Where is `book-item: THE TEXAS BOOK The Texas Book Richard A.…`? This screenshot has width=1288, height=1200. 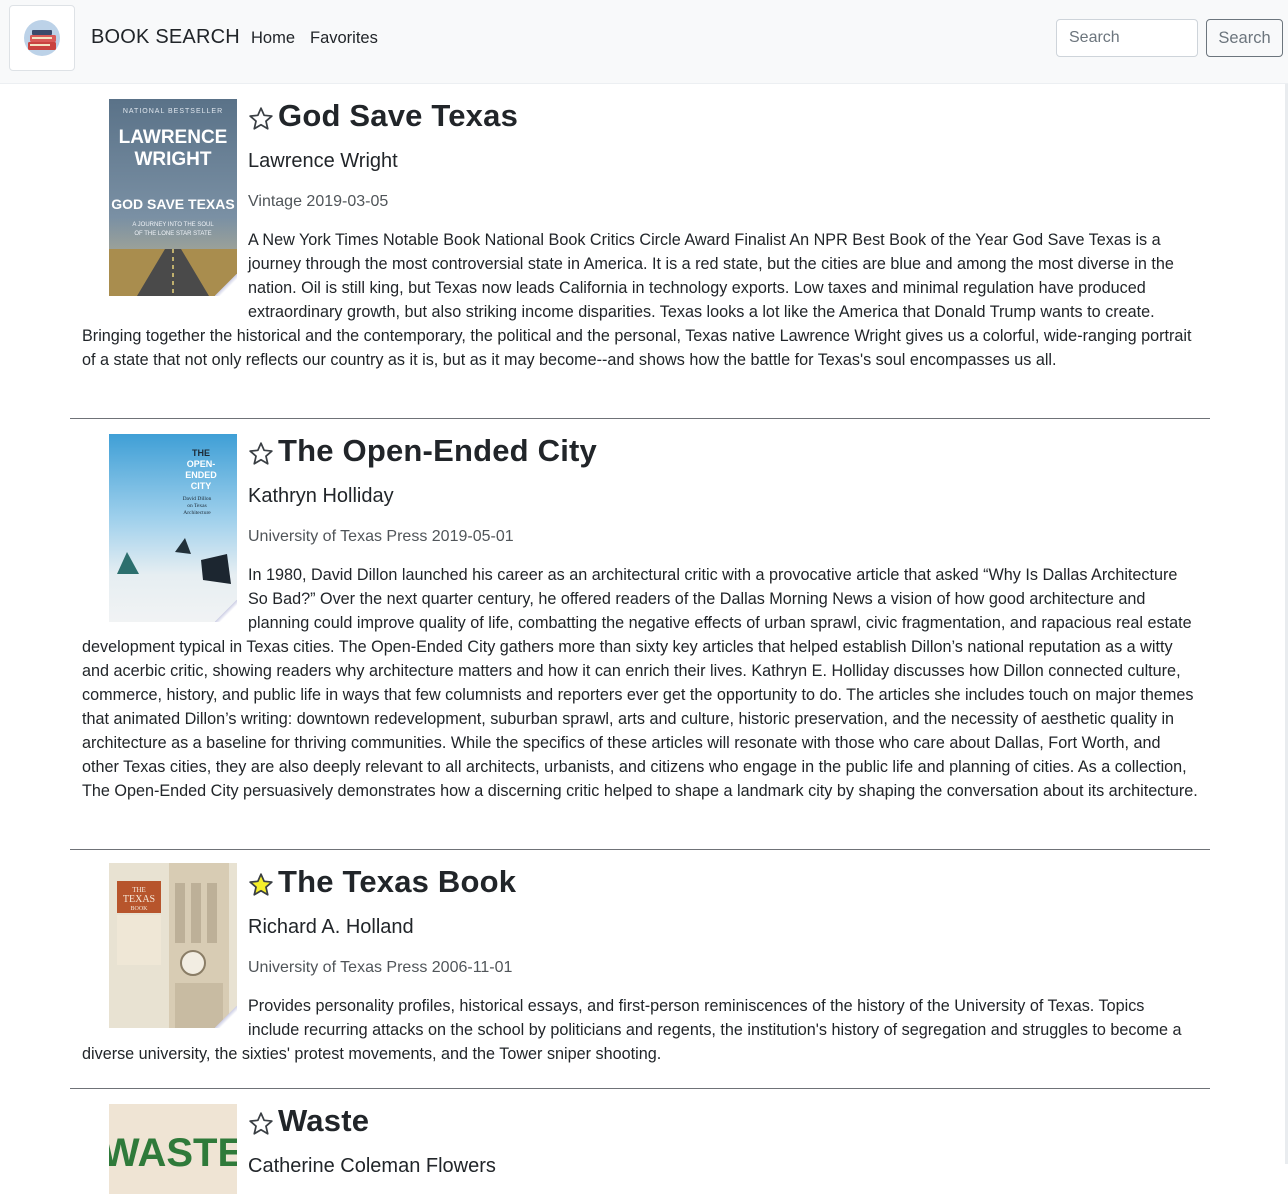 book-item: THE TEXAS BOOK The Texas Book Richard A.… is located at coordinates (640, 964).